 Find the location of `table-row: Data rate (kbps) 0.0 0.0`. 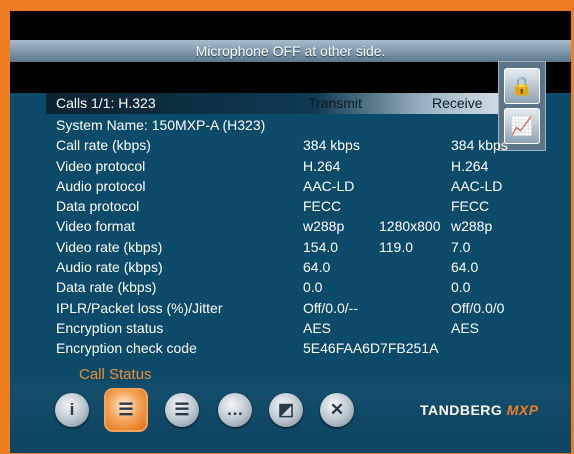

table-row: Data rate (kbps) 0.0 0.0 is located at coordinates (290, 287).